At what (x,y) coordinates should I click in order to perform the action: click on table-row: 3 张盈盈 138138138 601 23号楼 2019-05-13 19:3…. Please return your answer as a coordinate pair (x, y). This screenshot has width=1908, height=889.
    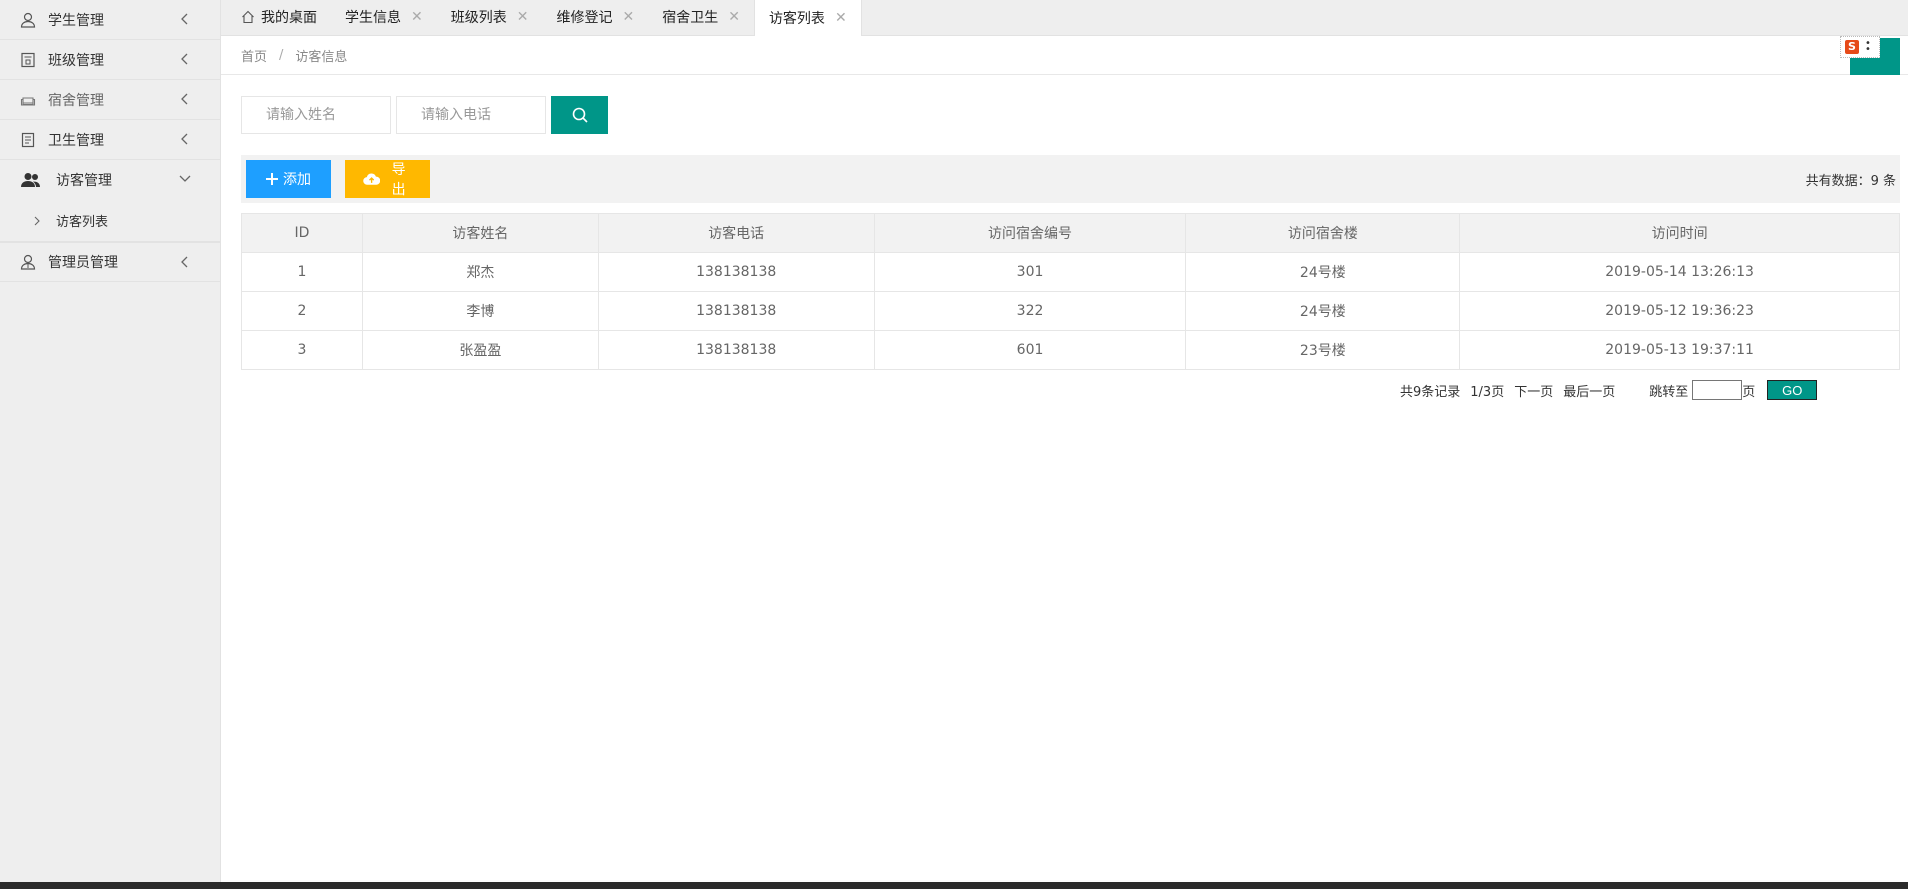
    Looking at the image, I should click on (1070, 350).